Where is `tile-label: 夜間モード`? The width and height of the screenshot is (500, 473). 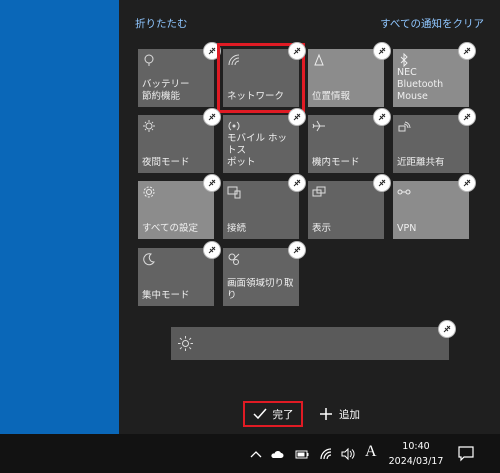
tile-label: 夜間モード is located at coordinates (166, 162).